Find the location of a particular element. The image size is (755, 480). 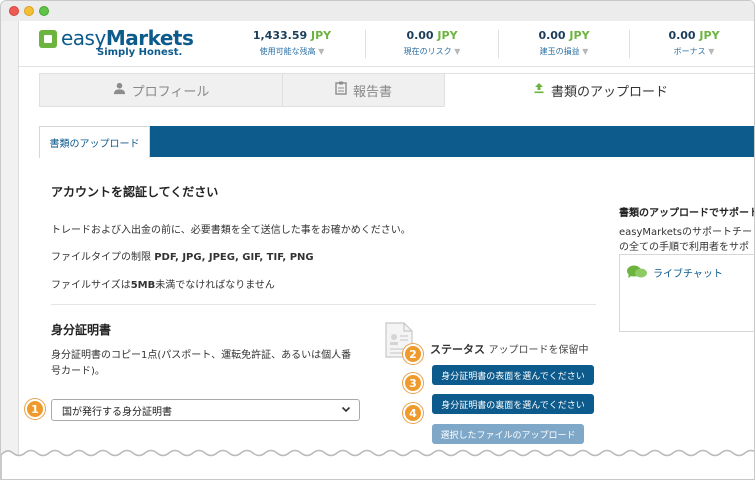

select-front-button: 身分証明書の表面を選んでください is located at coordinates (513, 375).